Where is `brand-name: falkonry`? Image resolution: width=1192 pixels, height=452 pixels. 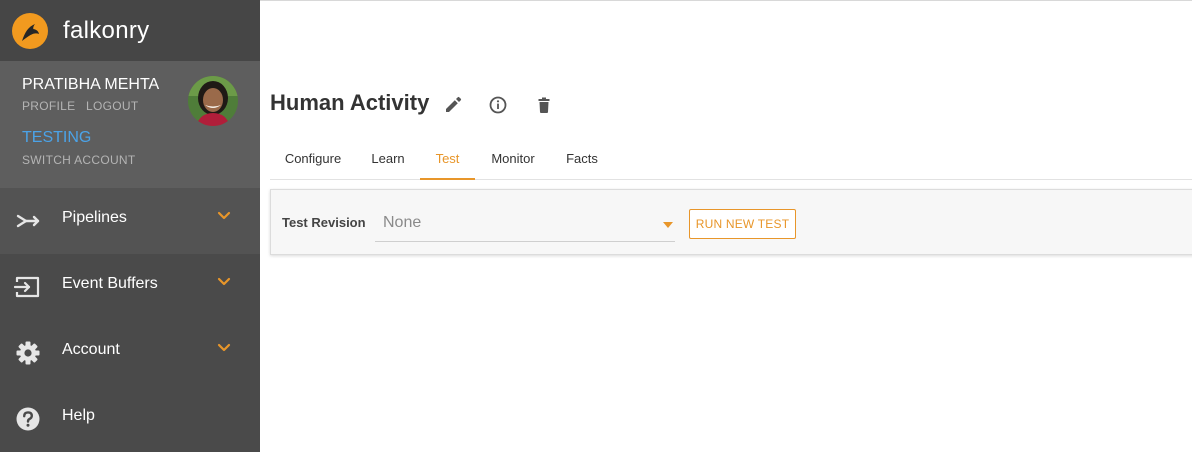 brand-name: falkonry is located at coordinates (106, 30).